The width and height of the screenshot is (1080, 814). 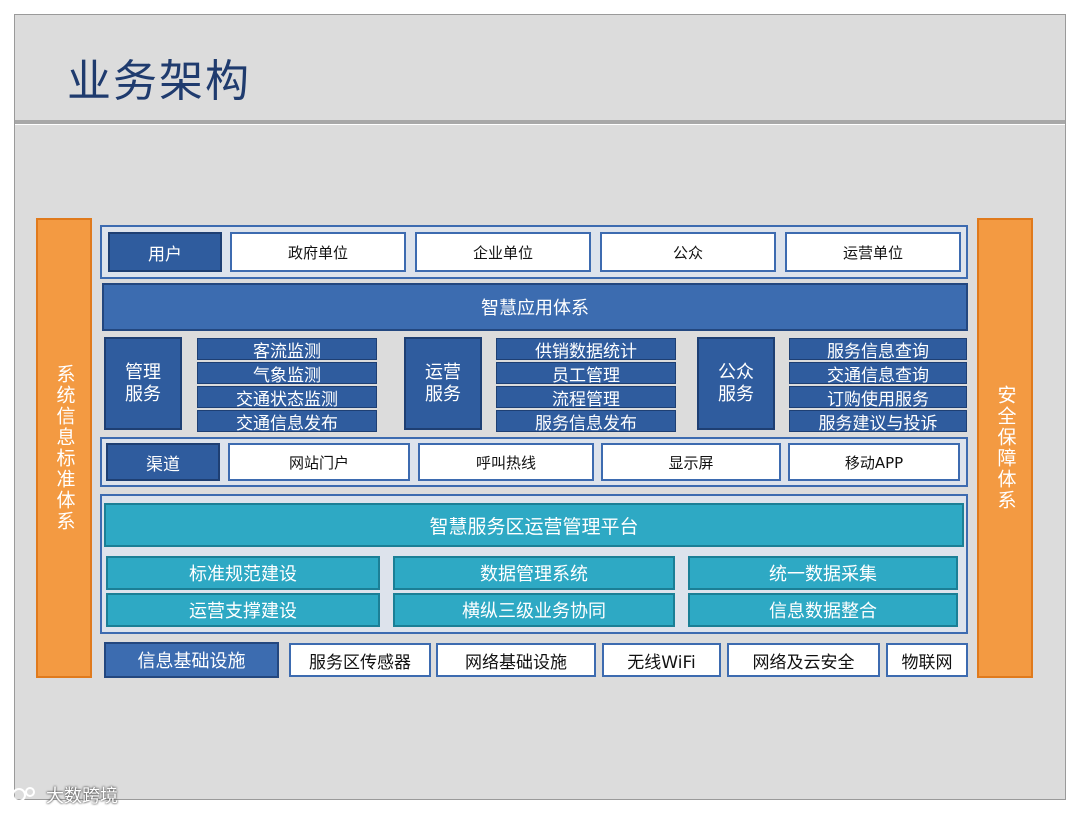 I want to click on service-group-title: 管理服务, so click(x=143, y=383).